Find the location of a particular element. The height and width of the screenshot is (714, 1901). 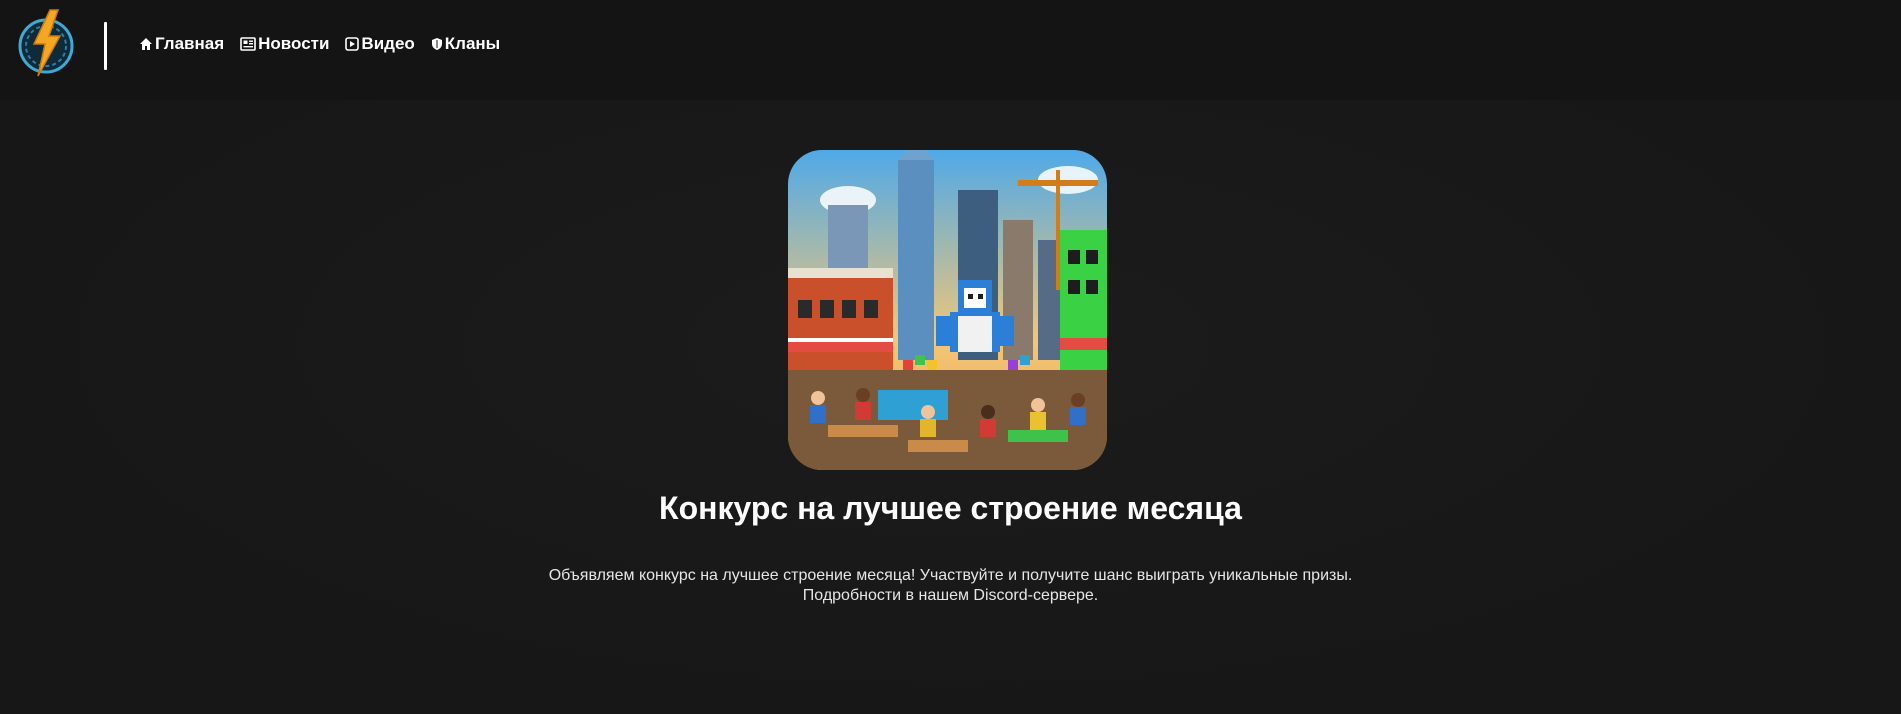

main-nav: Главная Новости Видео Кланы is located at coordinates (319, 44).